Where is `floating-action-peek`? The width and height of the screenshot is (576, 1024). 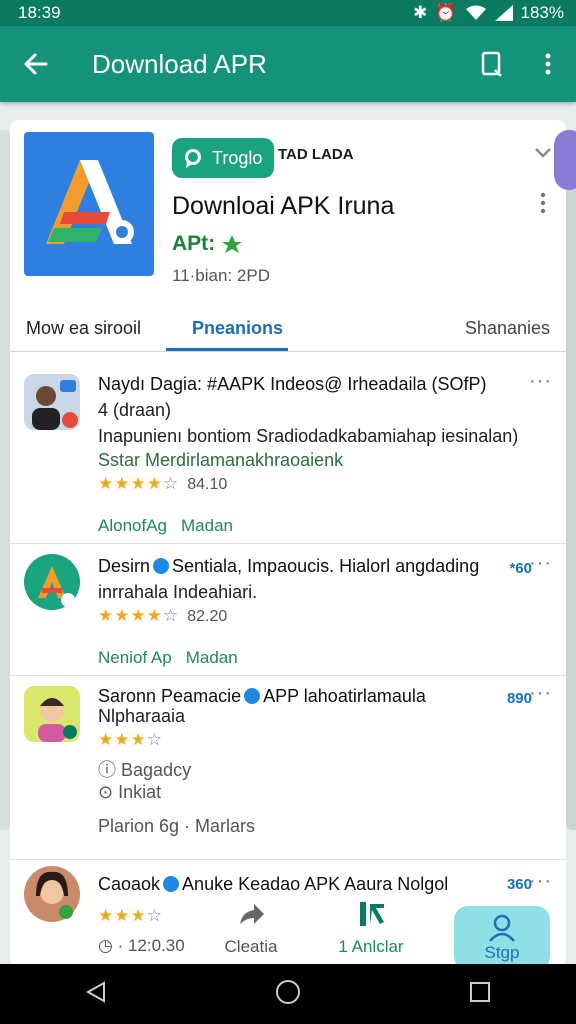 floating-action-peek is located at coordinates (565, 160).